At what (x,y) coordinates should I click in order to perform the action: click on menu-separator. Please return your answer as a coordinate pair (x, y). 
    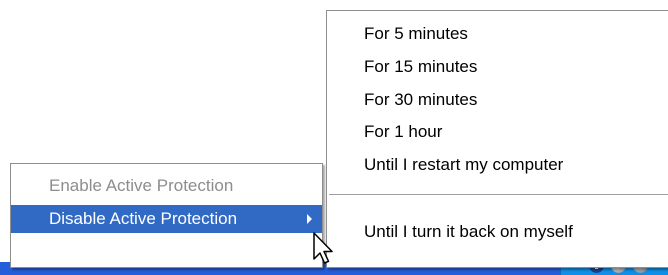
    Looking at the image, I should click on (498, 194).